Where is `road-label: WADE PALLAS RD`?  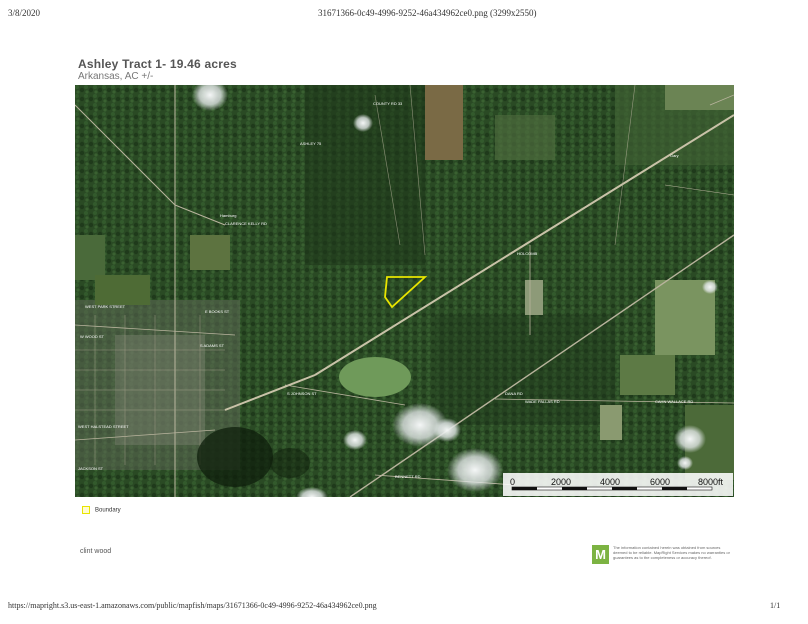
road-label: WADE PALLAS RD is located at coordinates (542, 401).